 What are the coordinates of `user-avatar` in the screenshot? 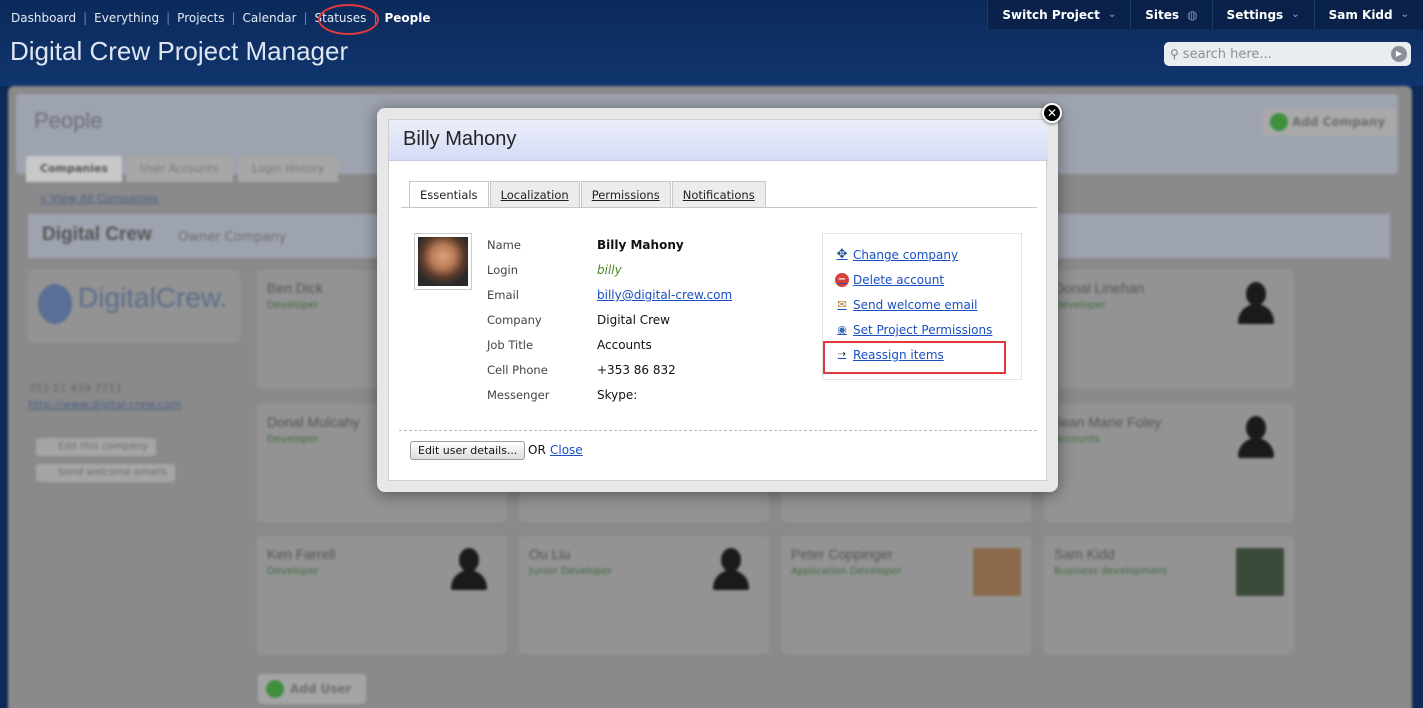 It's located at (443, 261).